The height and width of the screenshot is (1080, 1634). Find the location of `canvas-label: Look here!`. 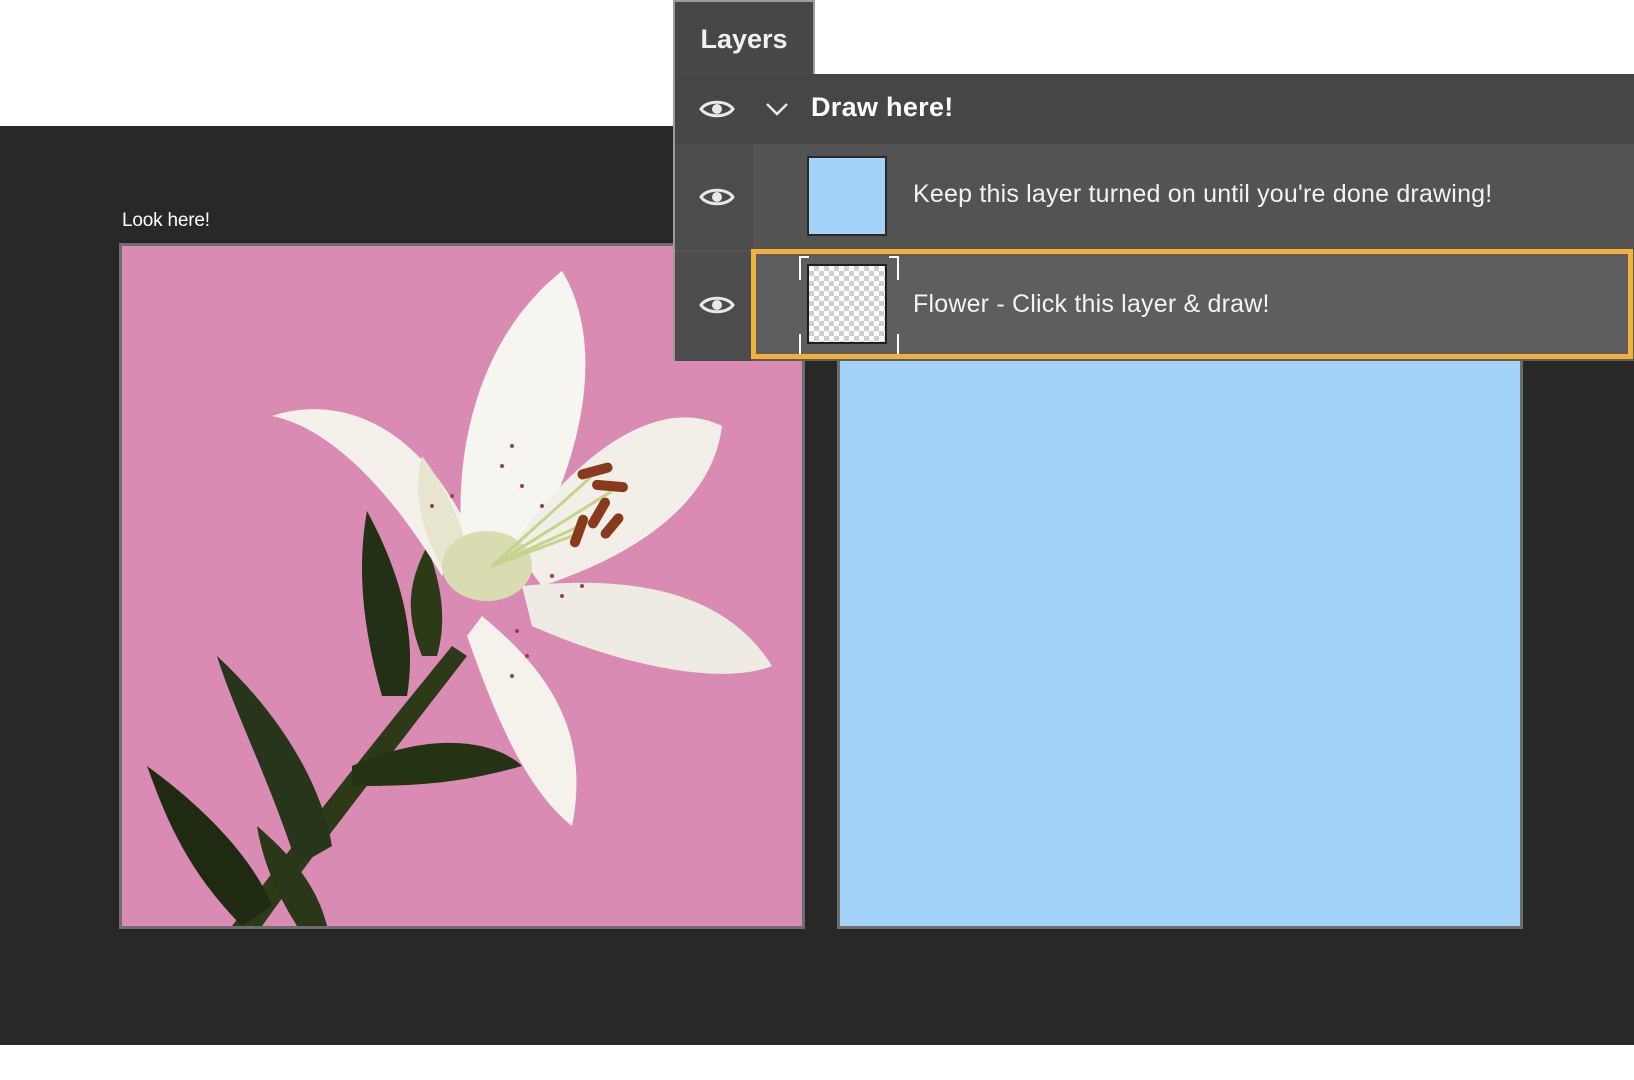

canvas-label: Look here! is located at coordinates (166, 220).